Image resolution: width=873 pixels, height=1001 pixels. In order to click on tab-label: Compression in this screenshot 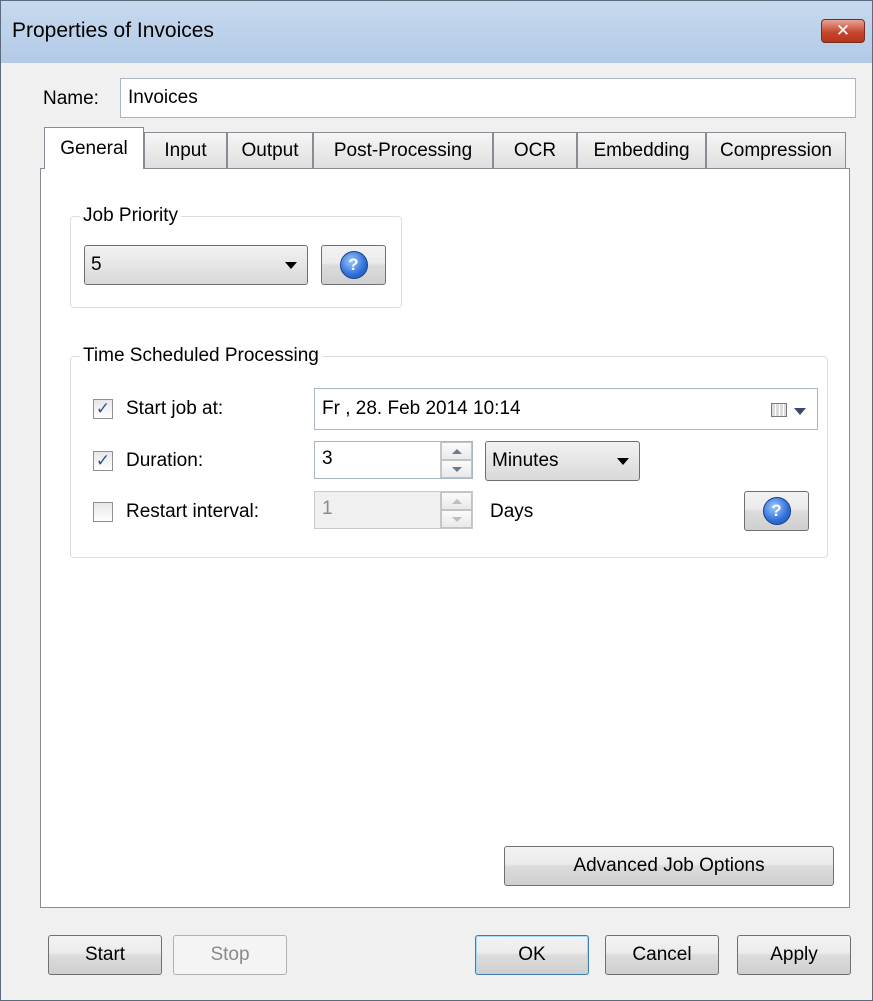, I will do `click(776, 150)`.